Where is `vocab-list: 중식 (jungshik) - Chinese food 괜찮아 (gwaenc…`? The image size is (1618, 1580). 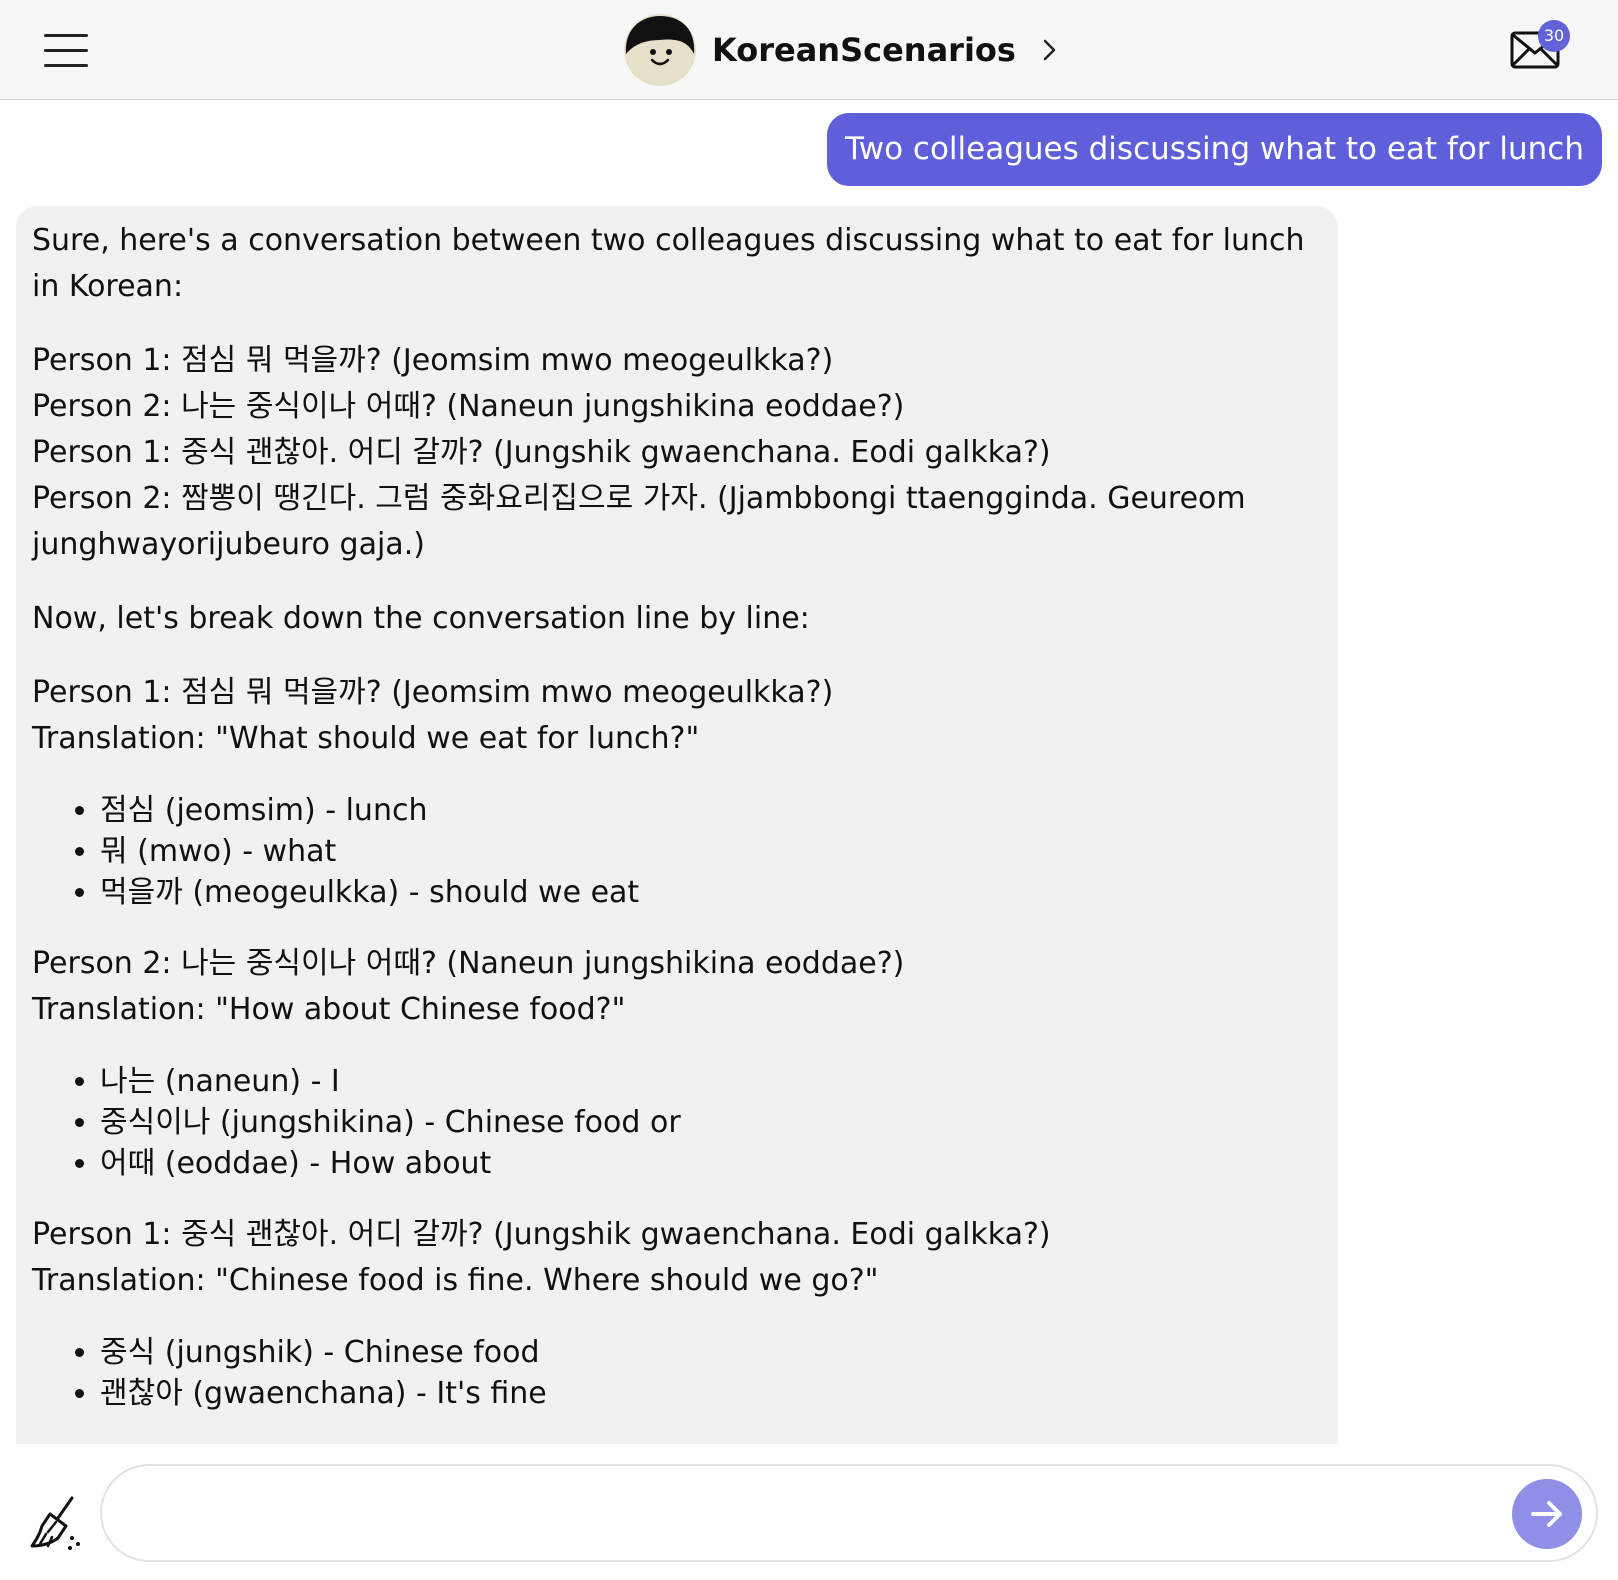 vocab-list: 중식 (jungshik) - Chinese food 괜찮아 (gwaenc… is located at coordinates (675, 1373).